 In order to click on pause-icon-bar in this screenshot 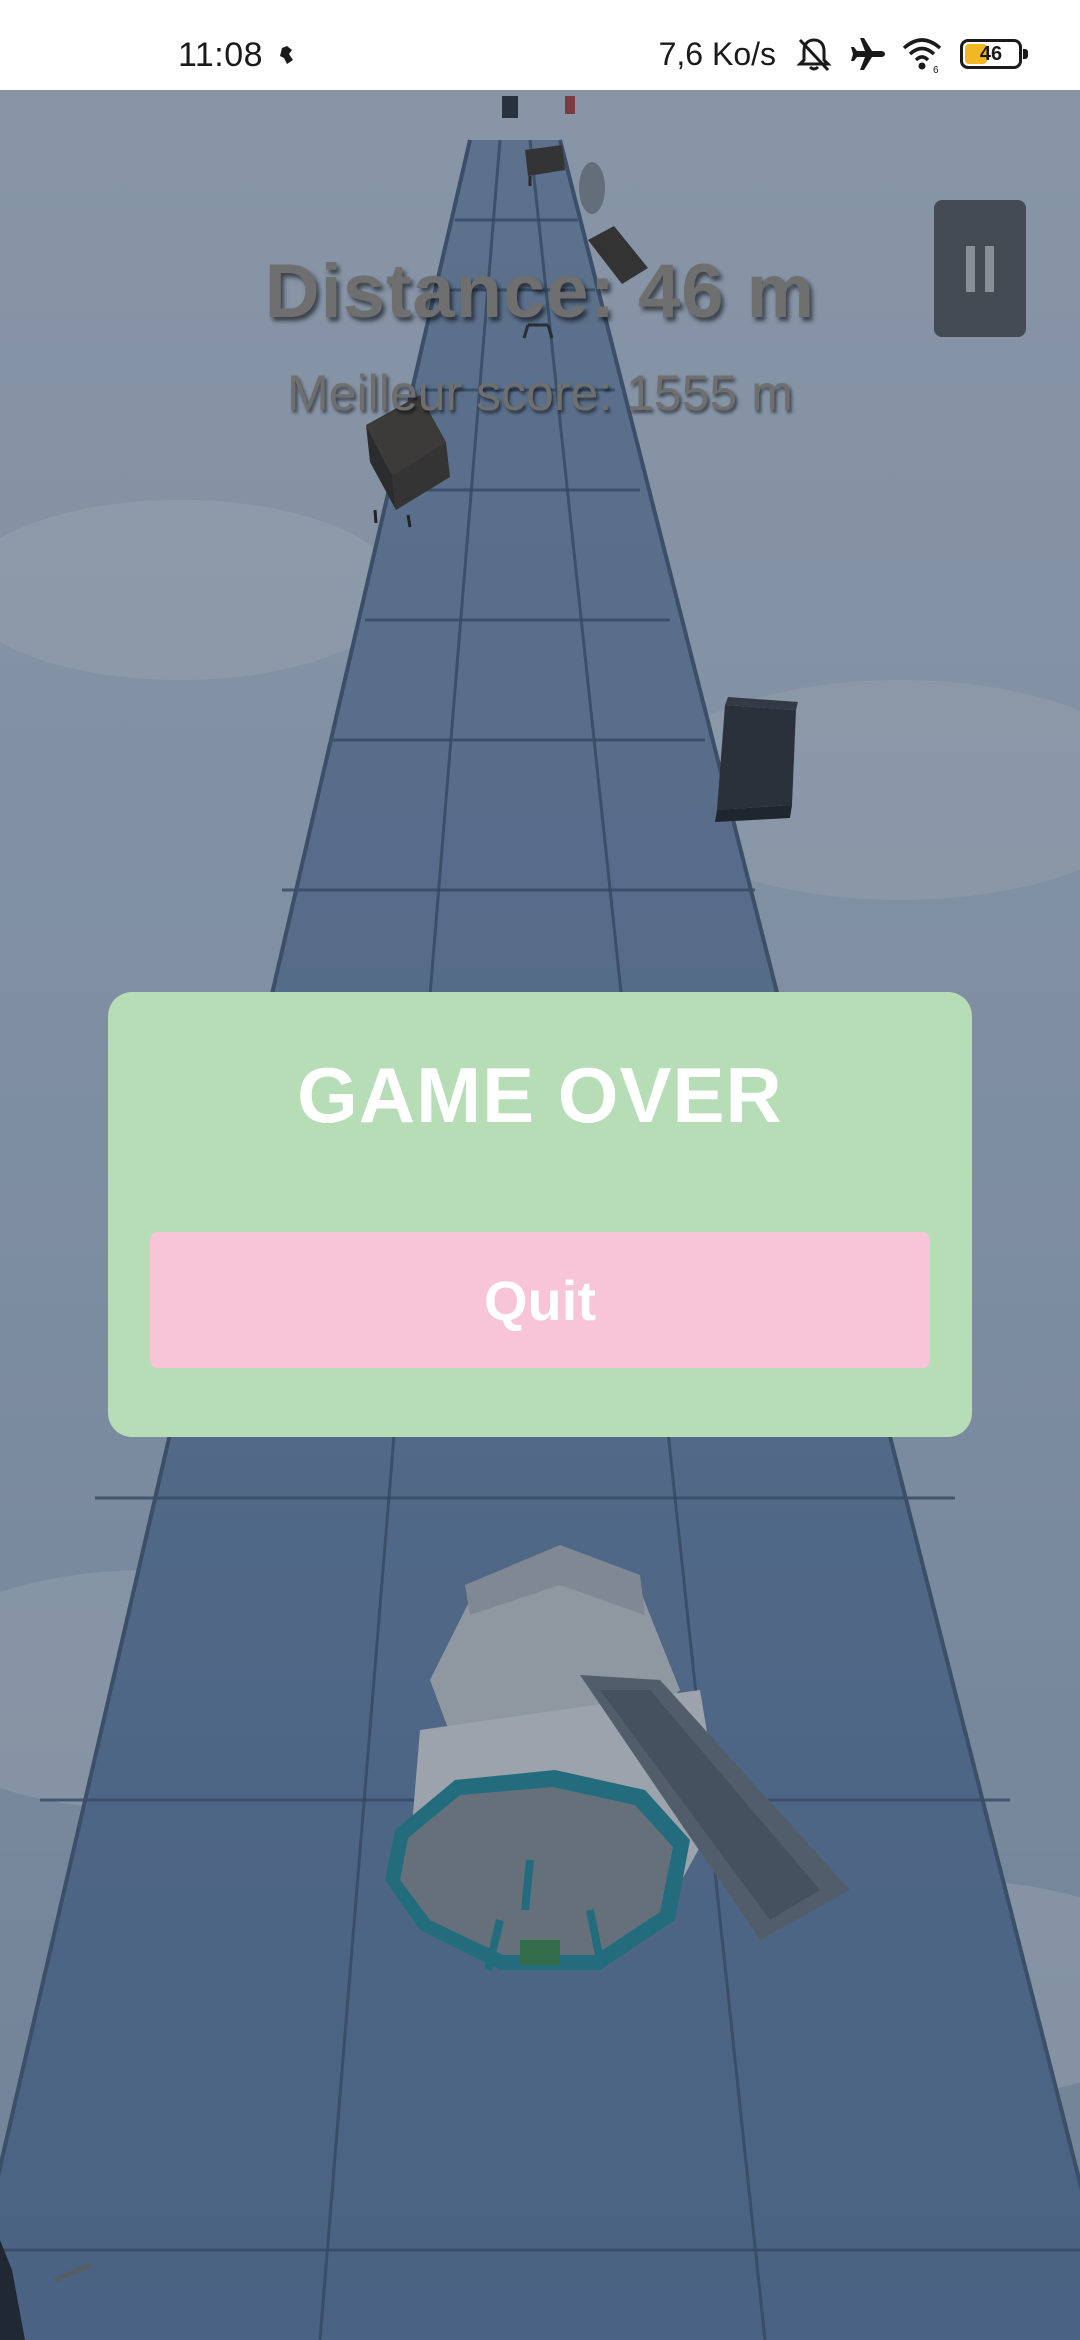, I will do `click(989, 268)`.